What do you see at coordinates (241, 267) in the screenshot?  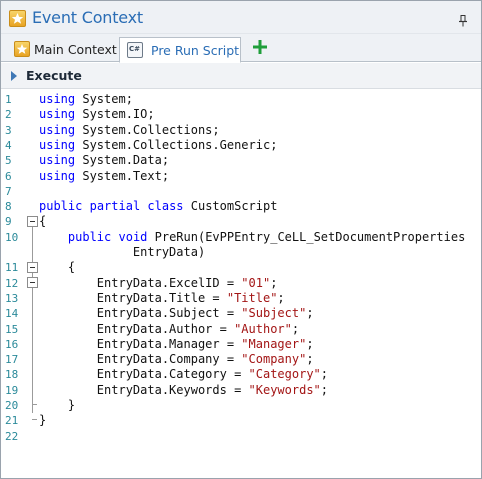 I see `code-line: 11 {` at bounding box center [241, 267].